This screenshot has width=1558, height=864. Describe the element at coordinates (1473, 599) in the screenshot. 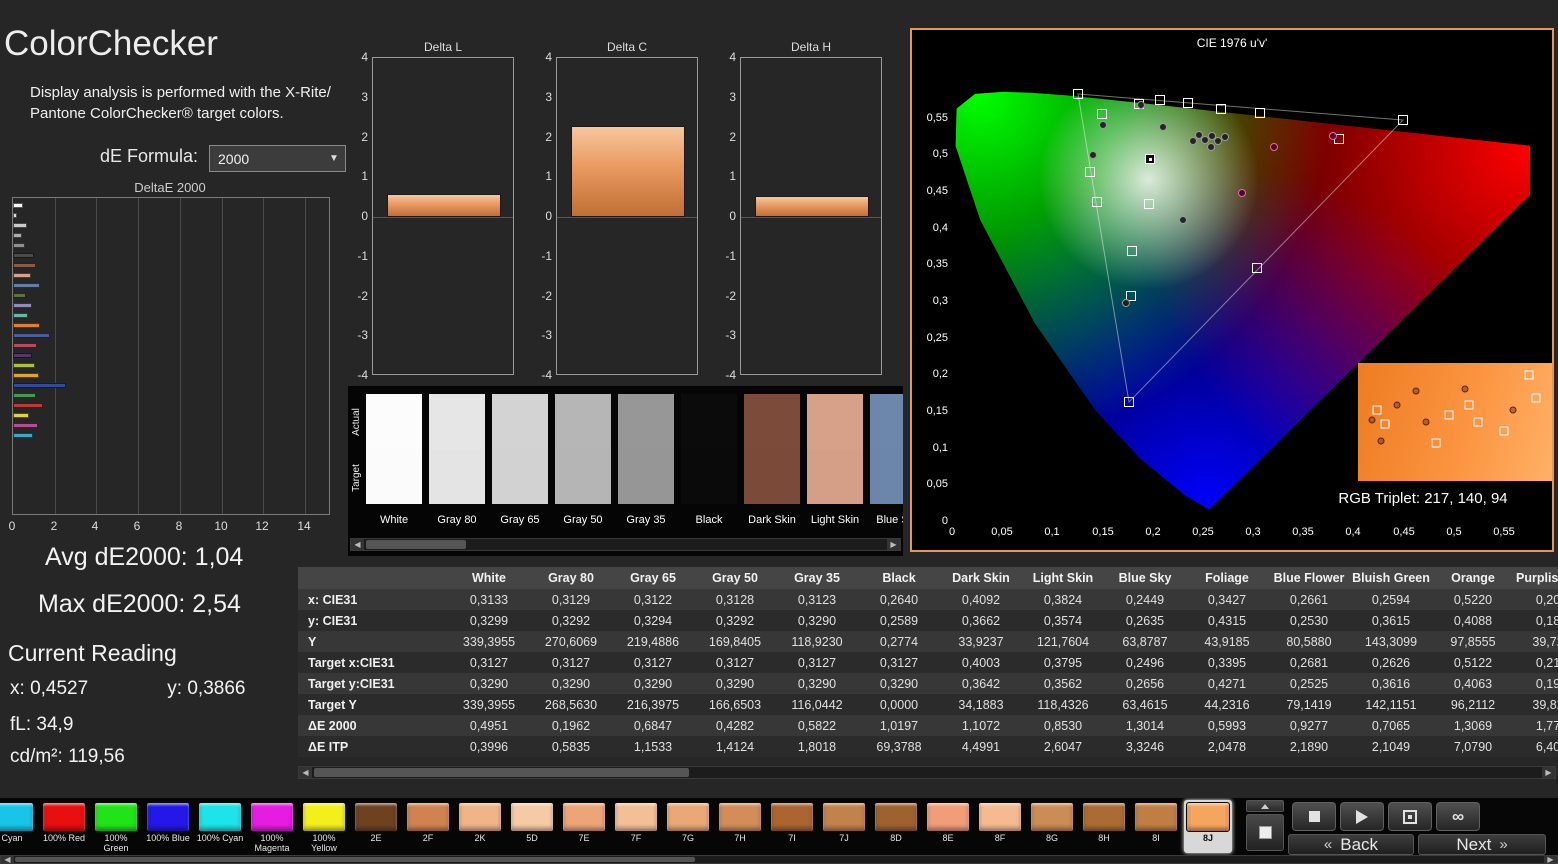

I see `data-cell: 0,5220` at that location.